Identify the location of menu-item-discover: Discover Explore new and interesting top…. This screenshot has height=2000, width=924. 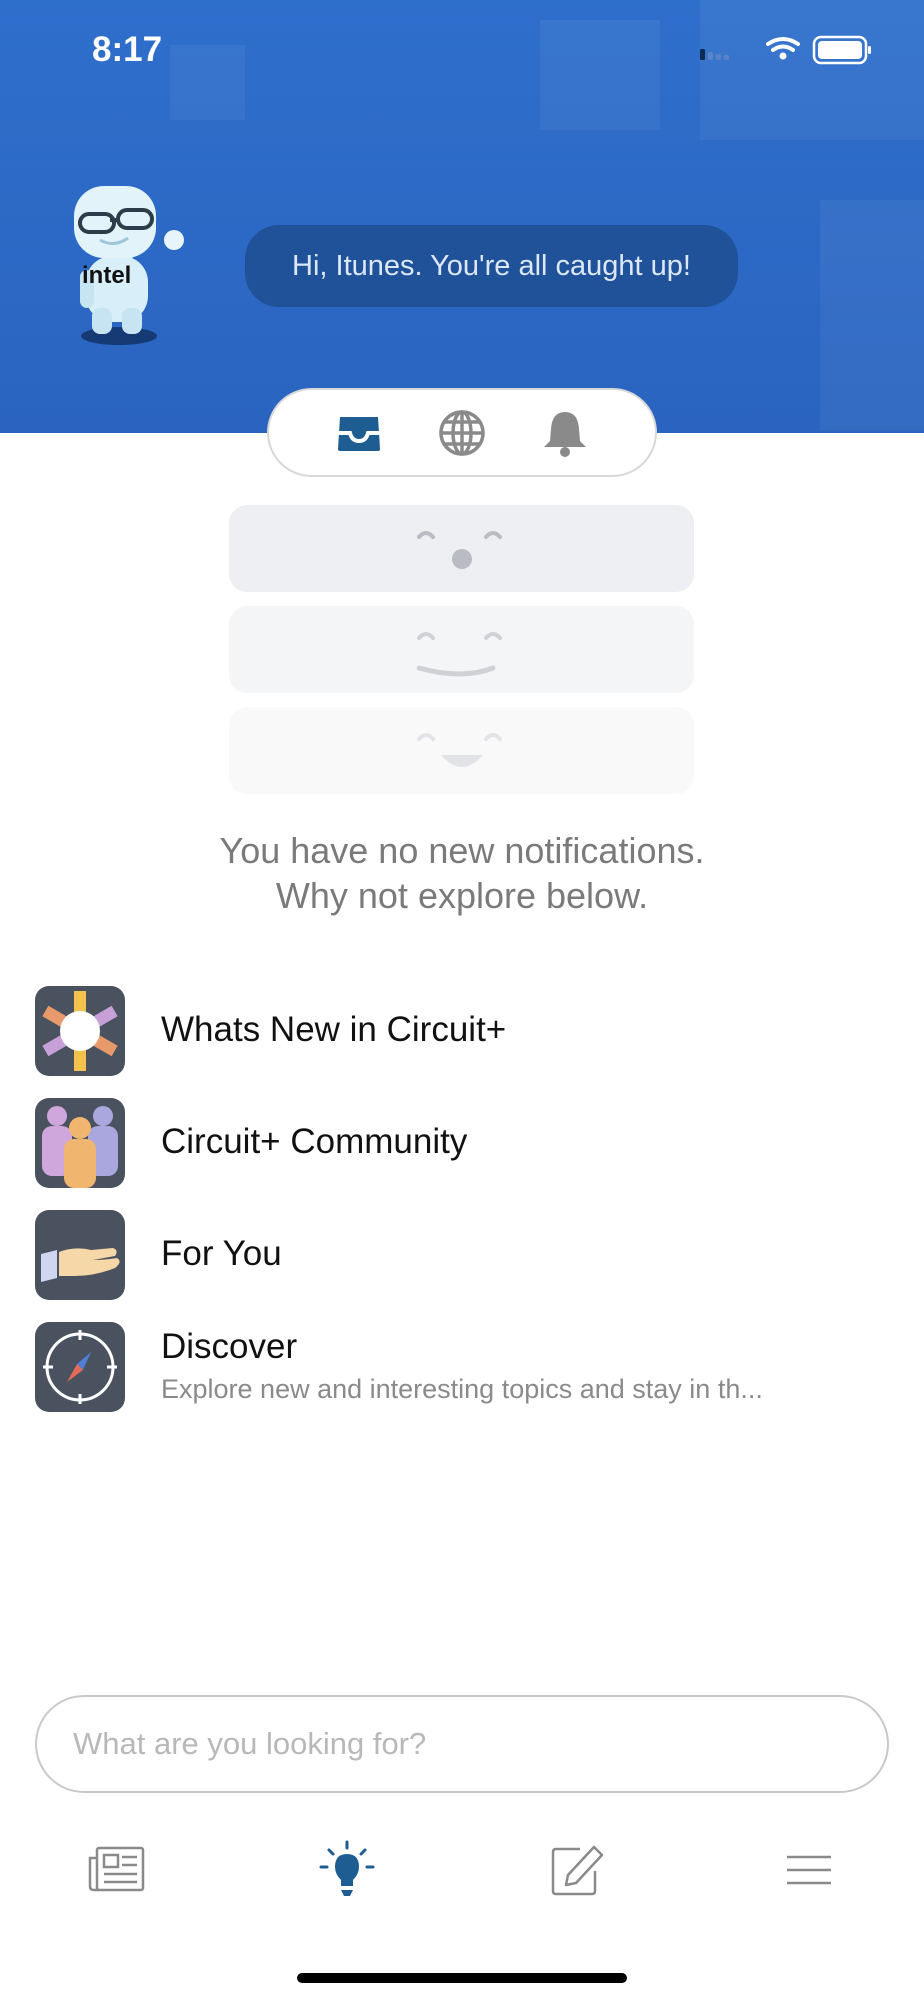
(465, 1368).